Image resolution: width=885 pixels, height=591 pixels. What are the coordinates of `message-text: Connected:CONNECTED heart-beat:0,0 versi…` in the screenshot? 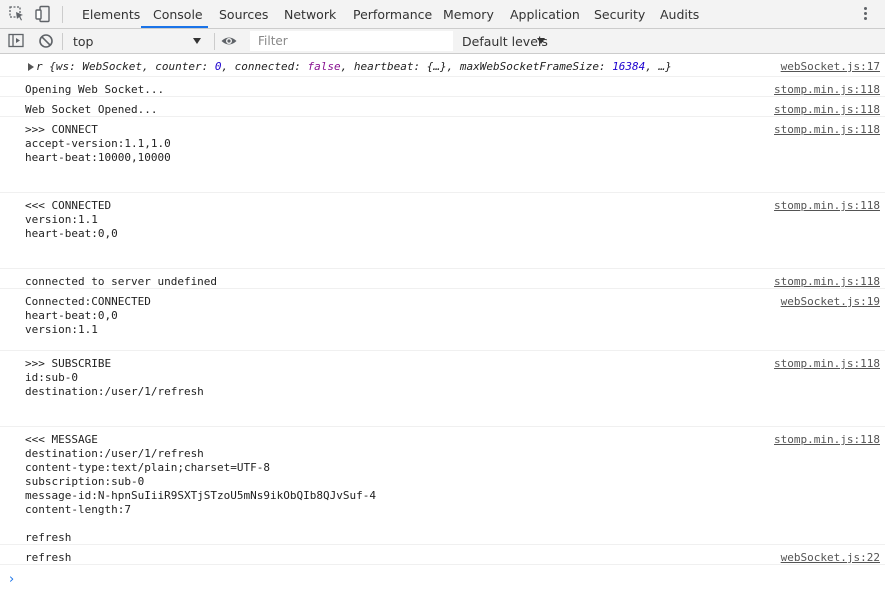 It's located at (88, 315).